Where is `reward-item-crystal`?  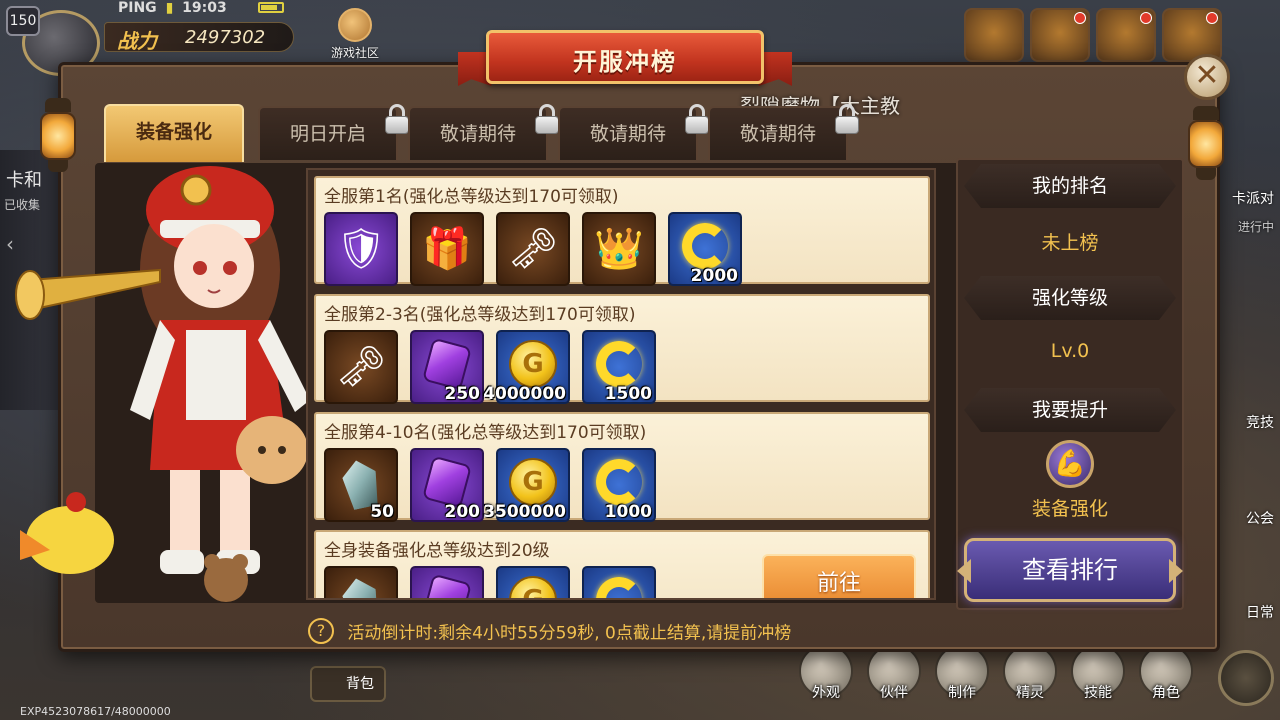
reward-item-crystal is located at coordinates (361, 583).